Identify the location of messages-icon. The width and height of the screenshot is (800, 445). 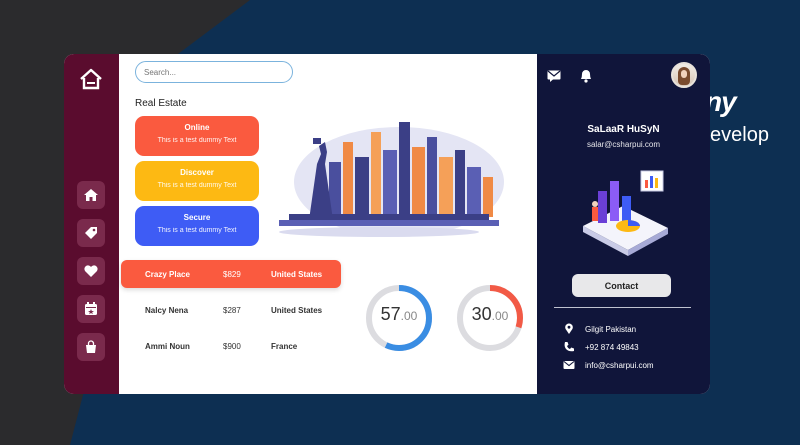
(554, 76).